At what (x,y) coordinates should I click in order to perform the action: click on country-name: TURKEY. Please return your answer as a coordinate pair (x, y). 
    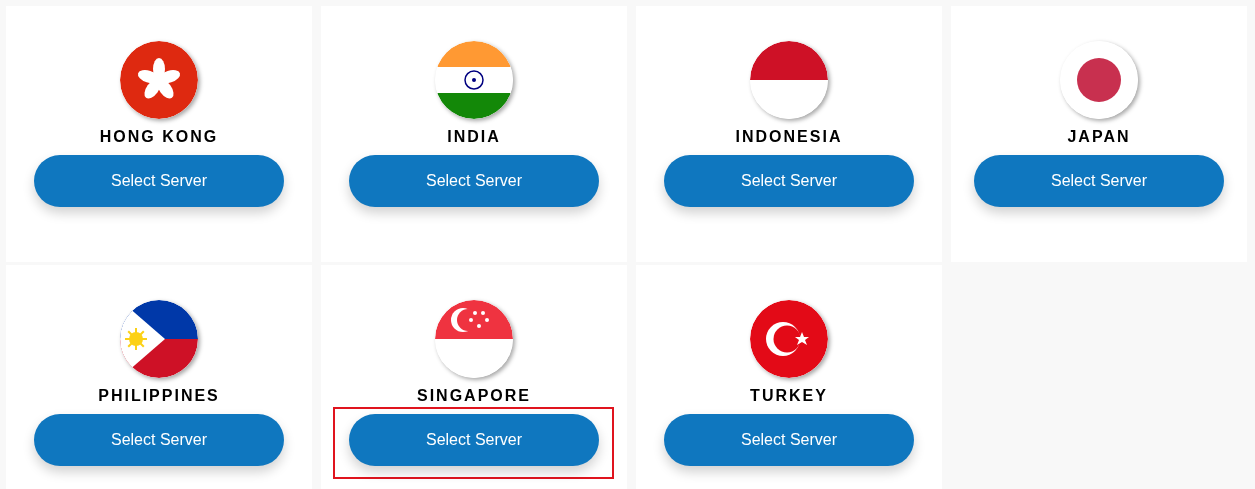
    Looking at the image, I should click on (789, 396).